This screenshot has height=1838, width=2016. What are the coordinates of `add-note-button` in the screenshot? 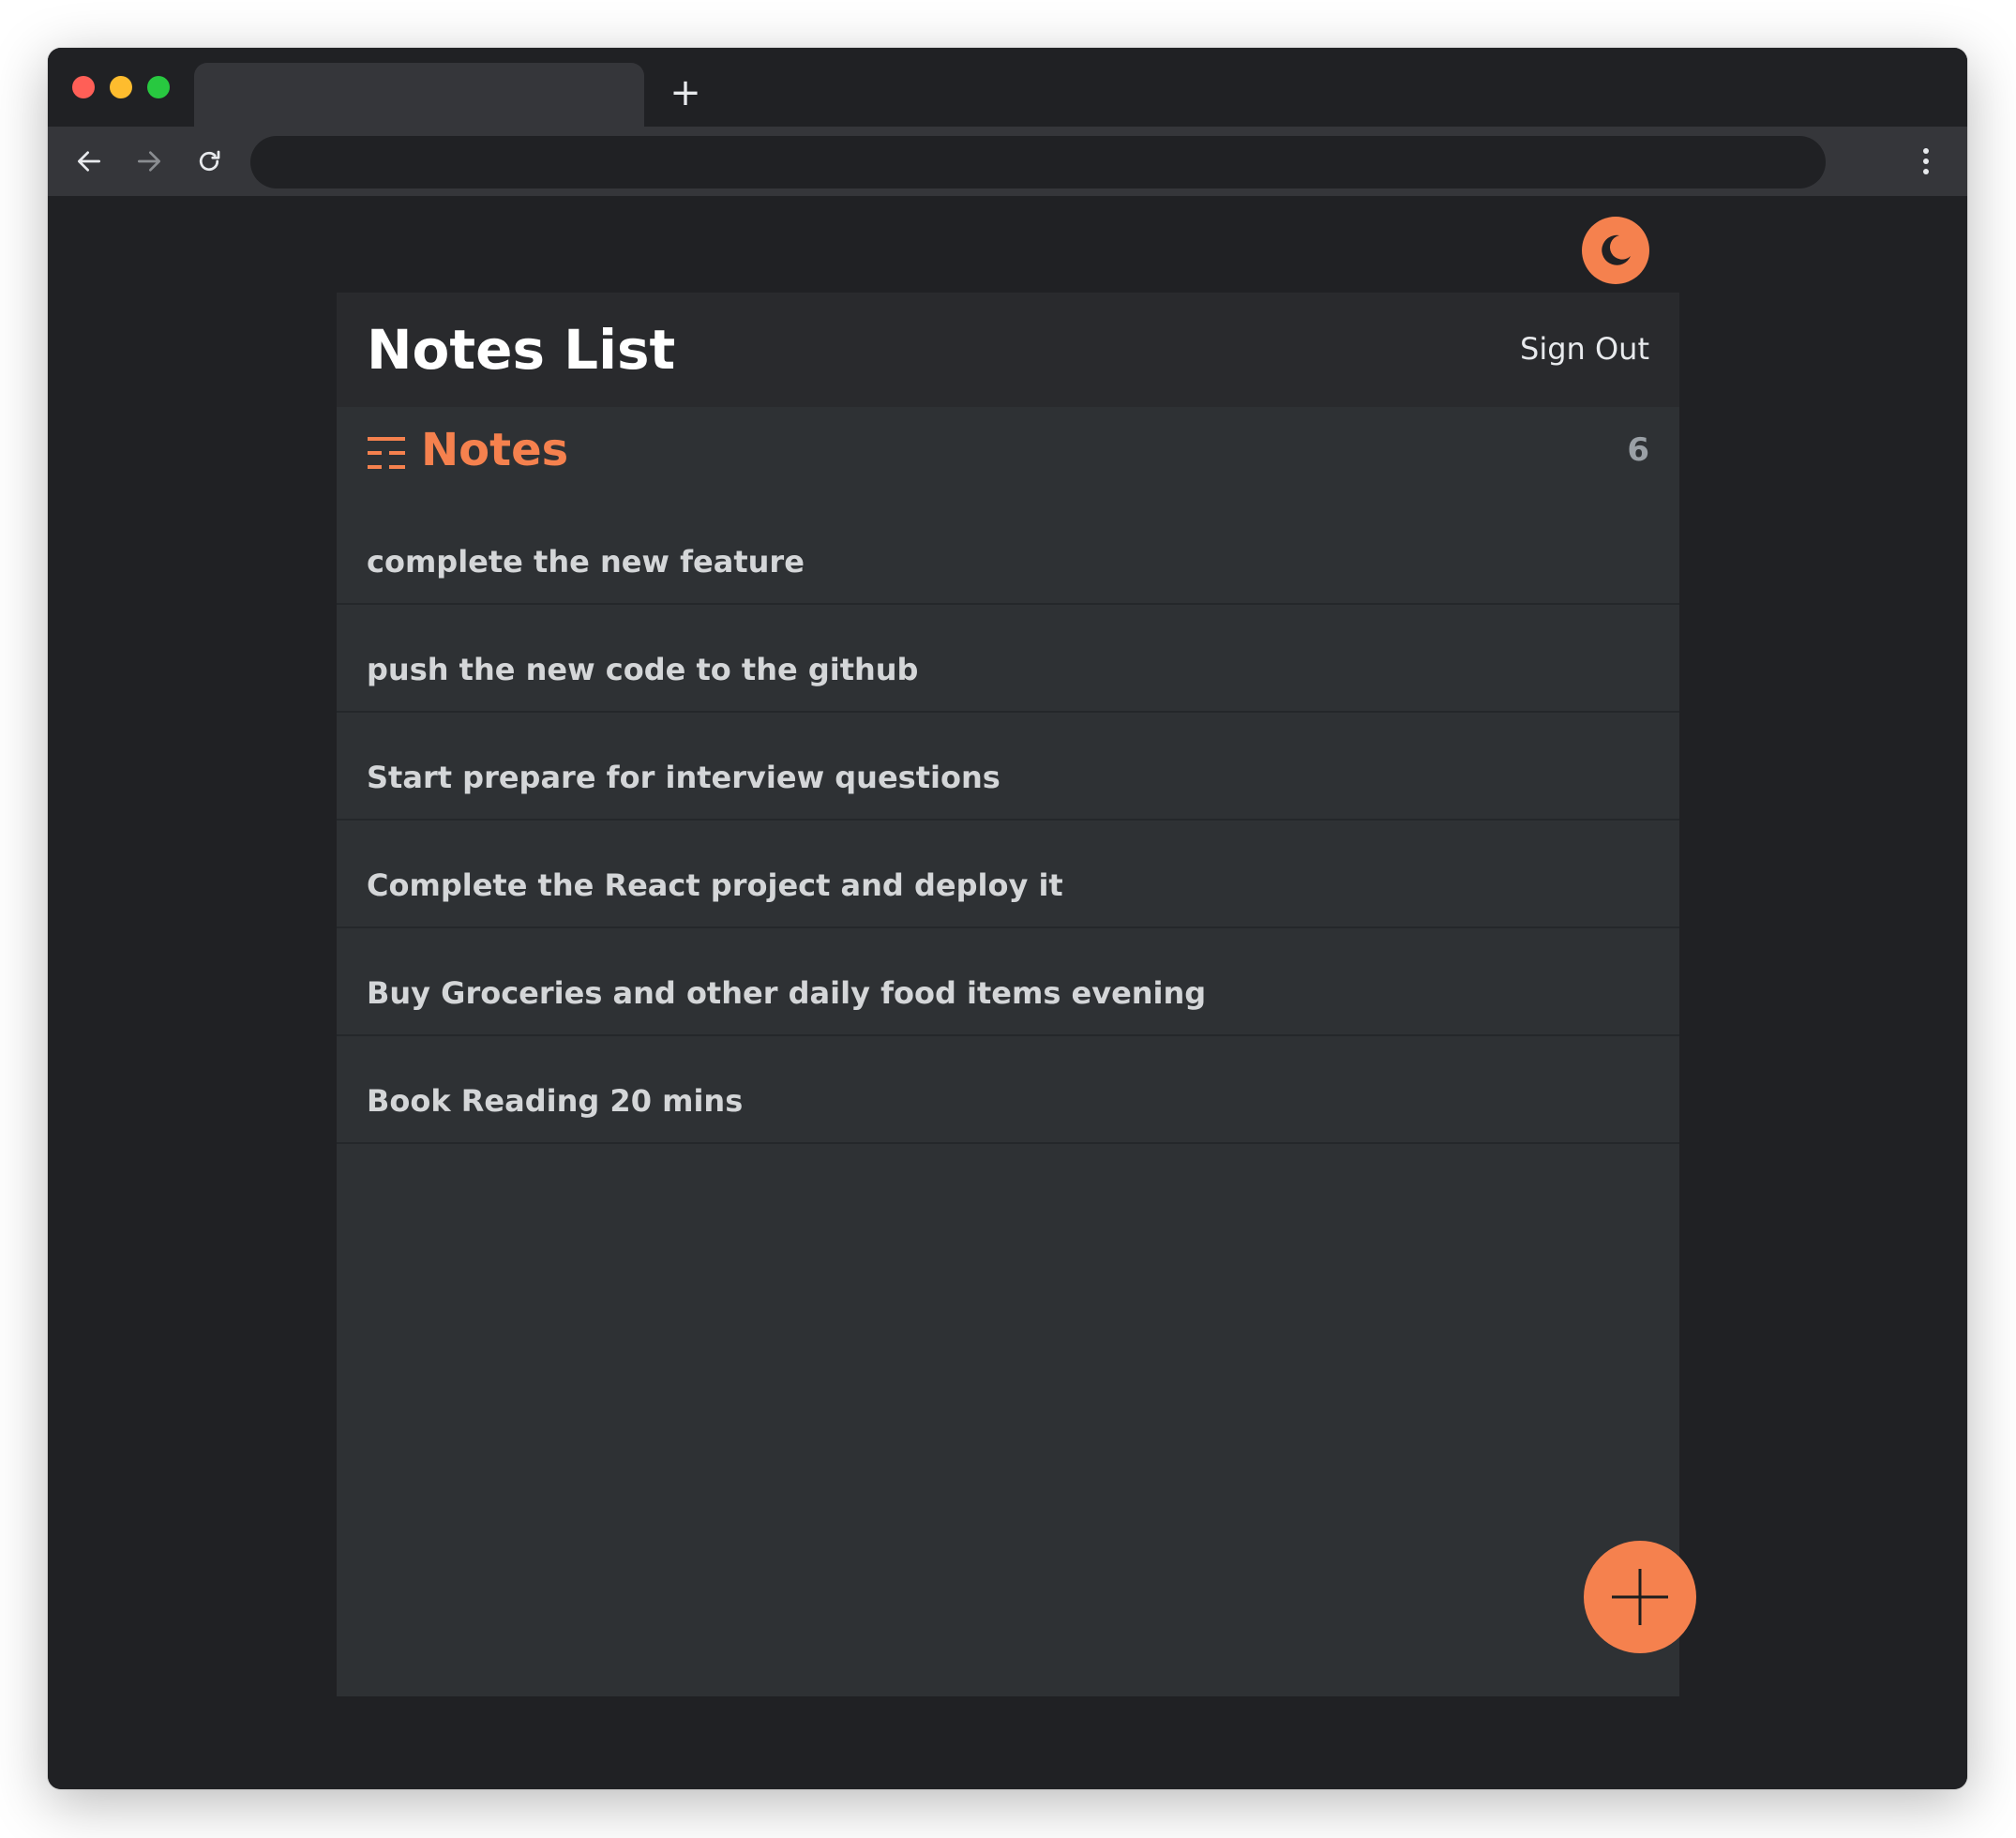 It's located at (1640, 1597).